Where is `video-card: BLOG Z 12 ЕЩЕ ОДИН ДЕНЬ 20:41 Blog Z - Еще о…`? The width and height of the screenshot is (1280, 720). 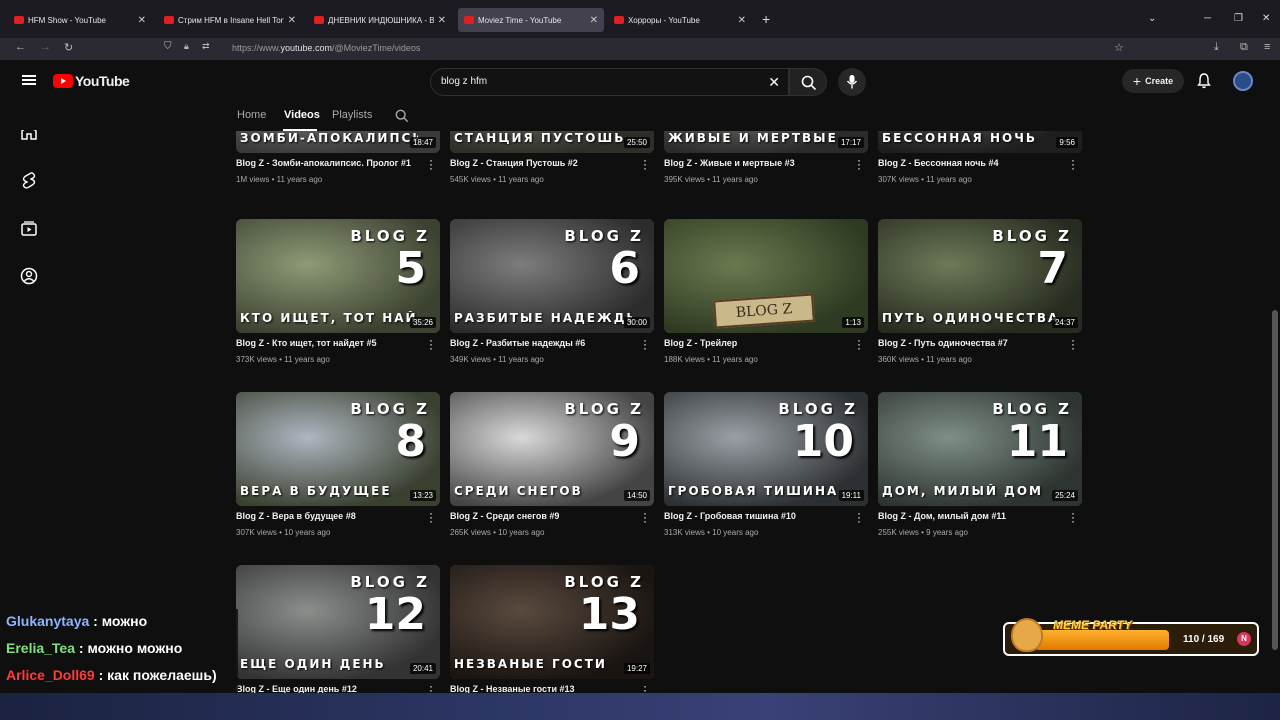
video-card: BLOG Z 12 ЕЩЕ ОДИН ДЕНЬ 20:41 Blog Z - Еще о… is located at coordinates (338, 629).